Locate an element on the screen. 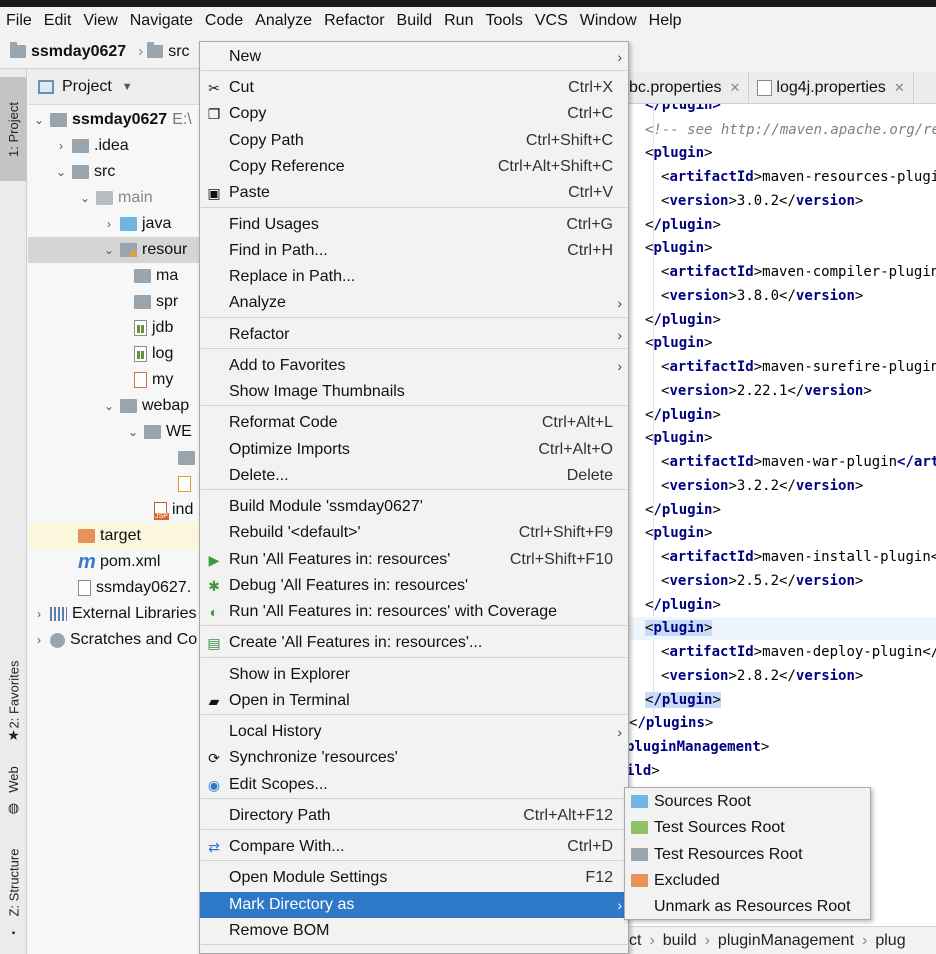 This screenshot has height=954, width=936. menu-item-sources-root: Sources Root is located at coordinates (747, 802).